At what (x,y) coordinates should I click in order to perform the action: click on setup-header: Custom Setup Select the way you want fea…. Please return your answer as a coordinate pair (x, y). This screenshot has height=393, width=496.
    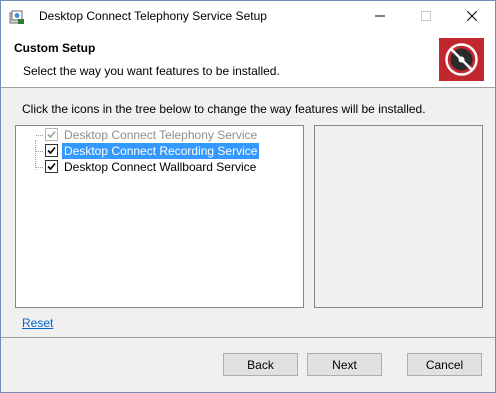
    Looking at the image, I should click on (248, 59).